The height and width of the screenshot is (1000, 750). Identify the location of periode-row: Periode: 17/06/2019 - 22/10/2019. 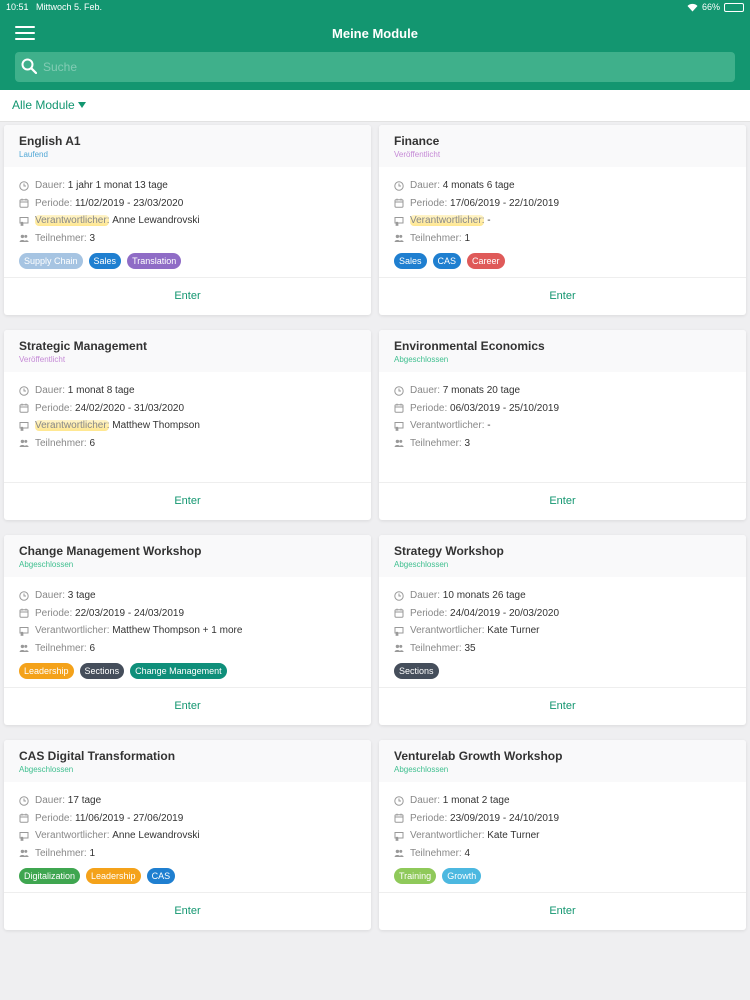
(562, 204).